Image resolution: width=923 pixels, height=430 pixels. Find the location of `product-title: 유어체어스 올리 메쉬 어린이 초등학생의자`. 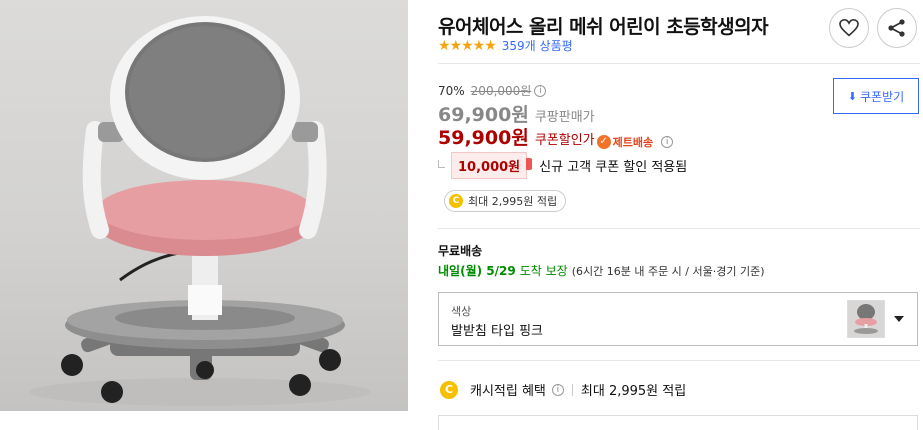

product-title: 유어체어스 올리 메쉬 어린이 초등학생의자 is located at coordinates (603, 27).